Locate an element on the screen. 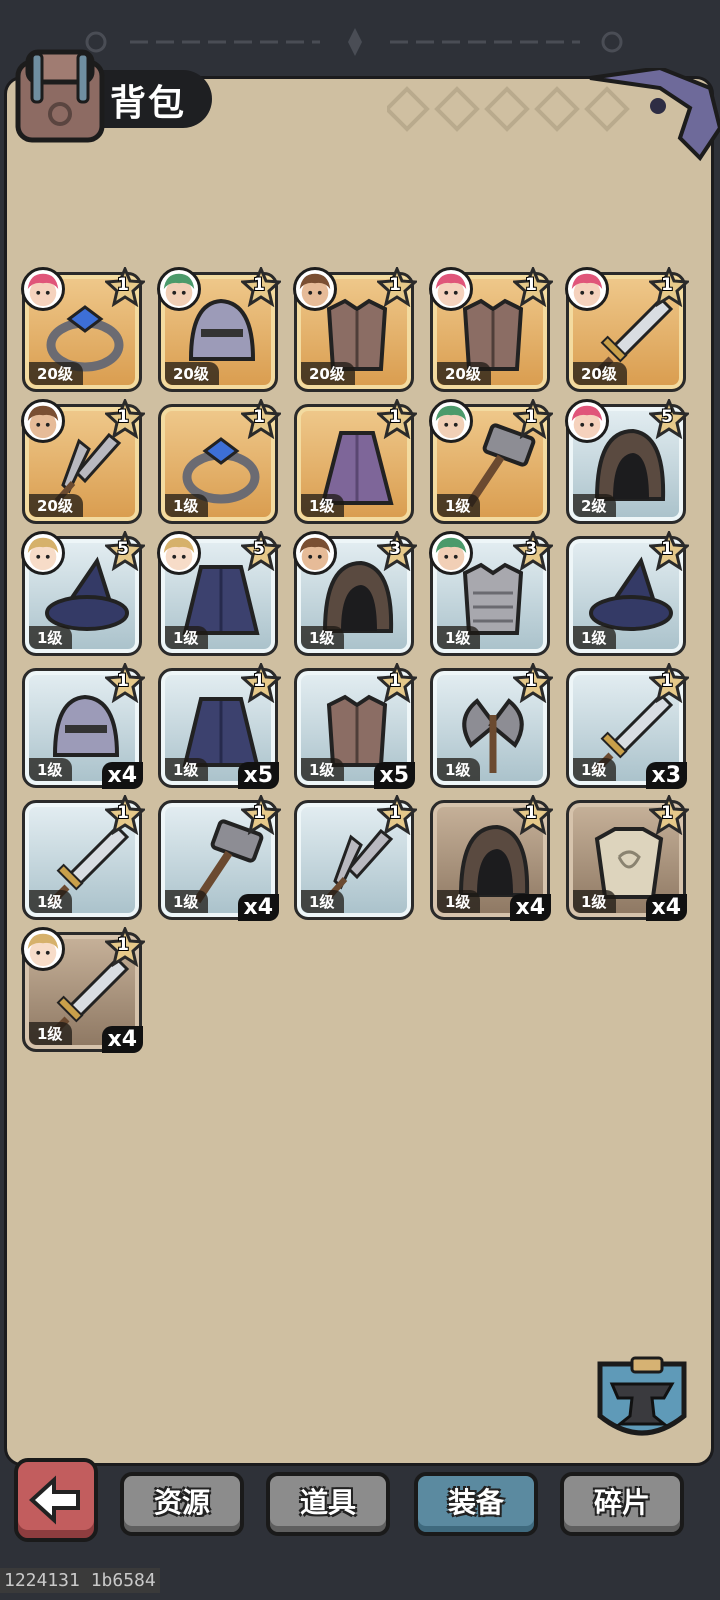 The image size is (720, 1600). back-button is located at coordinates (56, 1500).